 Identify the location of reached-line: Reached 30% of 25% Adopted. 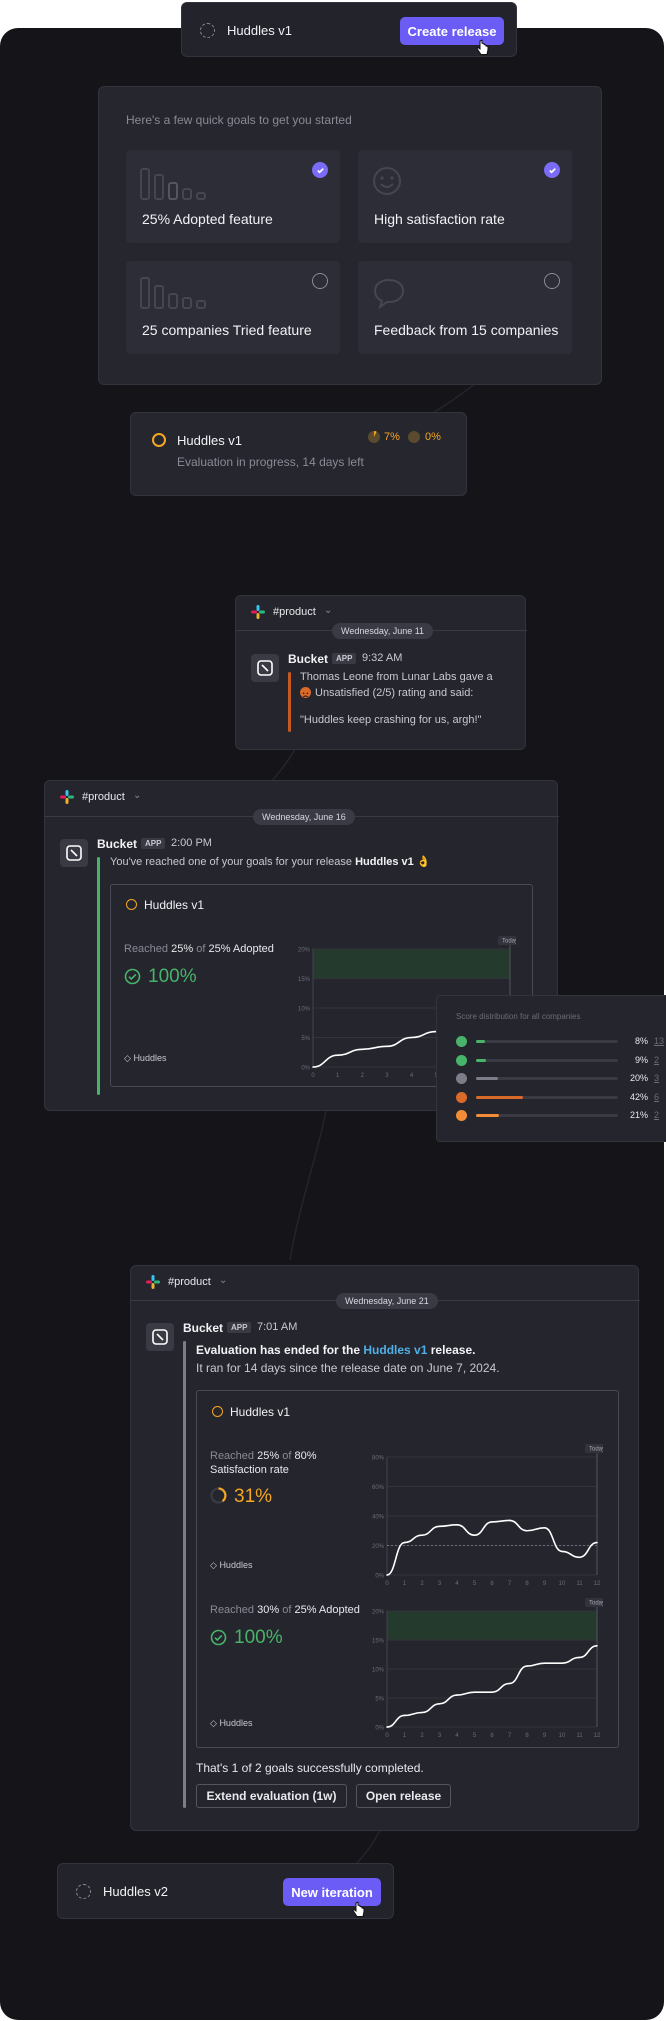
(285, 1610).